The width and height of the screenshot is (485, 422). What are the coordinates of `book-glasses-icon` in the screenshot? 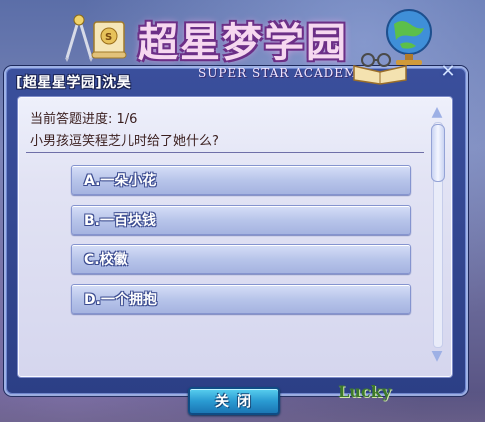 It's located at (380, 69).